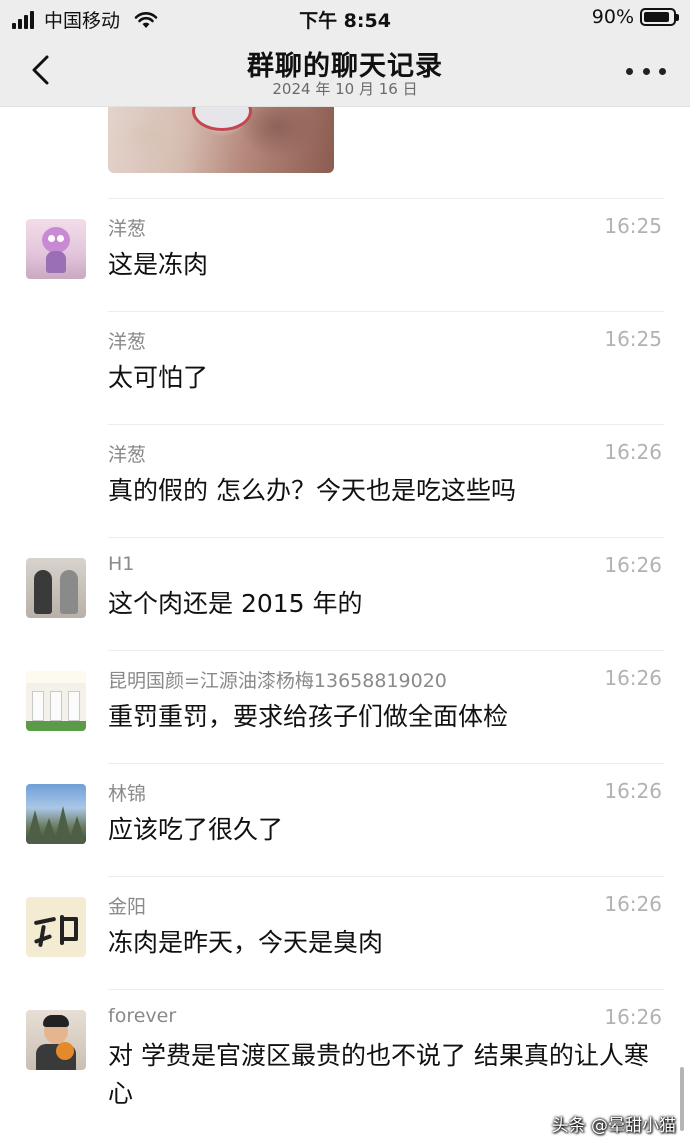 The height and width of the screenshot is (1146, 690). I want to click on message-row: 金阳 16:26 冻肉是昨天，今天是臭肉, so click(345, 933).